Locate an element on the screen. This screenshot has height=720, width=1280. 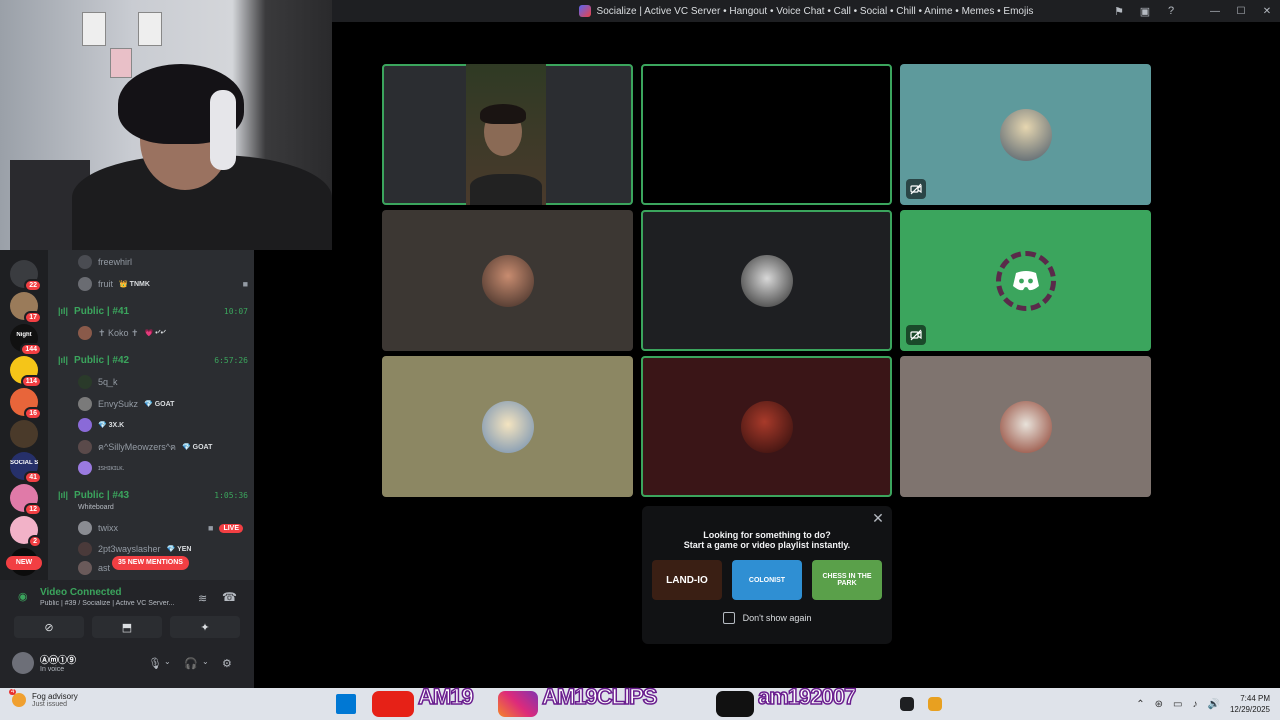
user-tag: 💎 YEN is located at coordinates (179, 549).